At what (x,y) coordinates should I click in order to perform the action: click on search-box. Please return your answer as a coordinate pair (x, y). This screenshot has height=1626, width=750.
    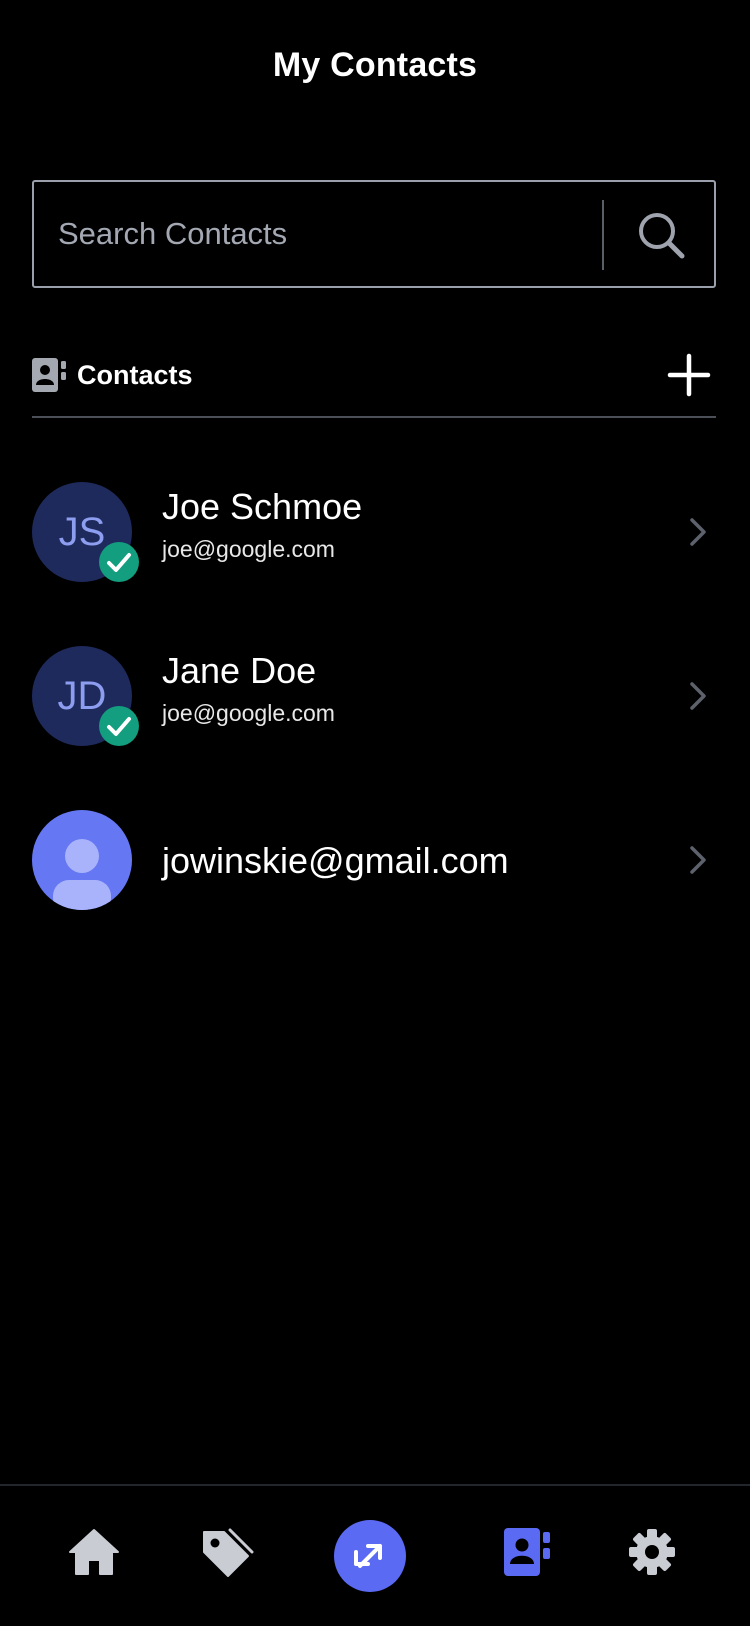
    Looking at the image, I should click on (374, 234).